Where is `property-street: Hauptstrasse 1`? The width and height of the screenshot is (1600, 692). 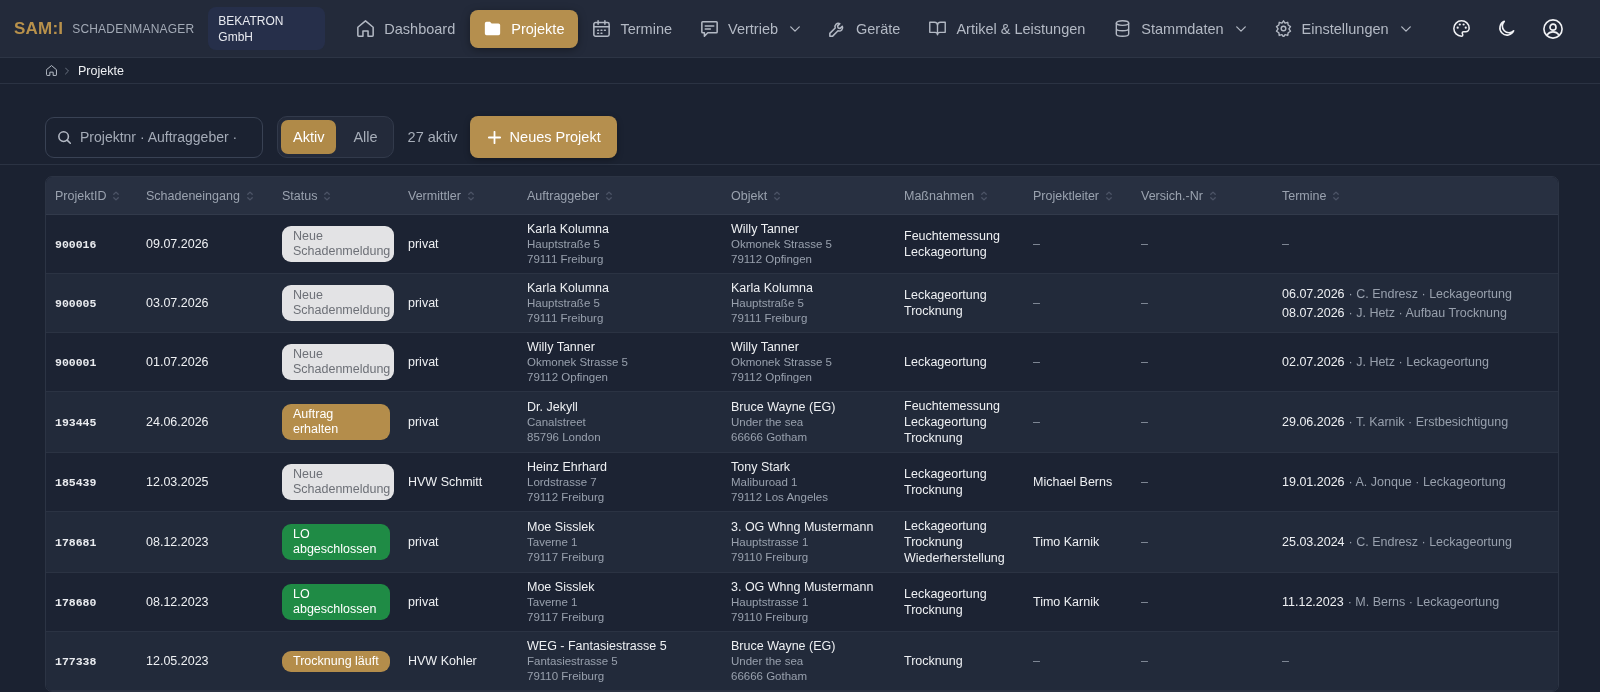
property-street: Hauptstrasse 1 is located at coordinates (770, 602).